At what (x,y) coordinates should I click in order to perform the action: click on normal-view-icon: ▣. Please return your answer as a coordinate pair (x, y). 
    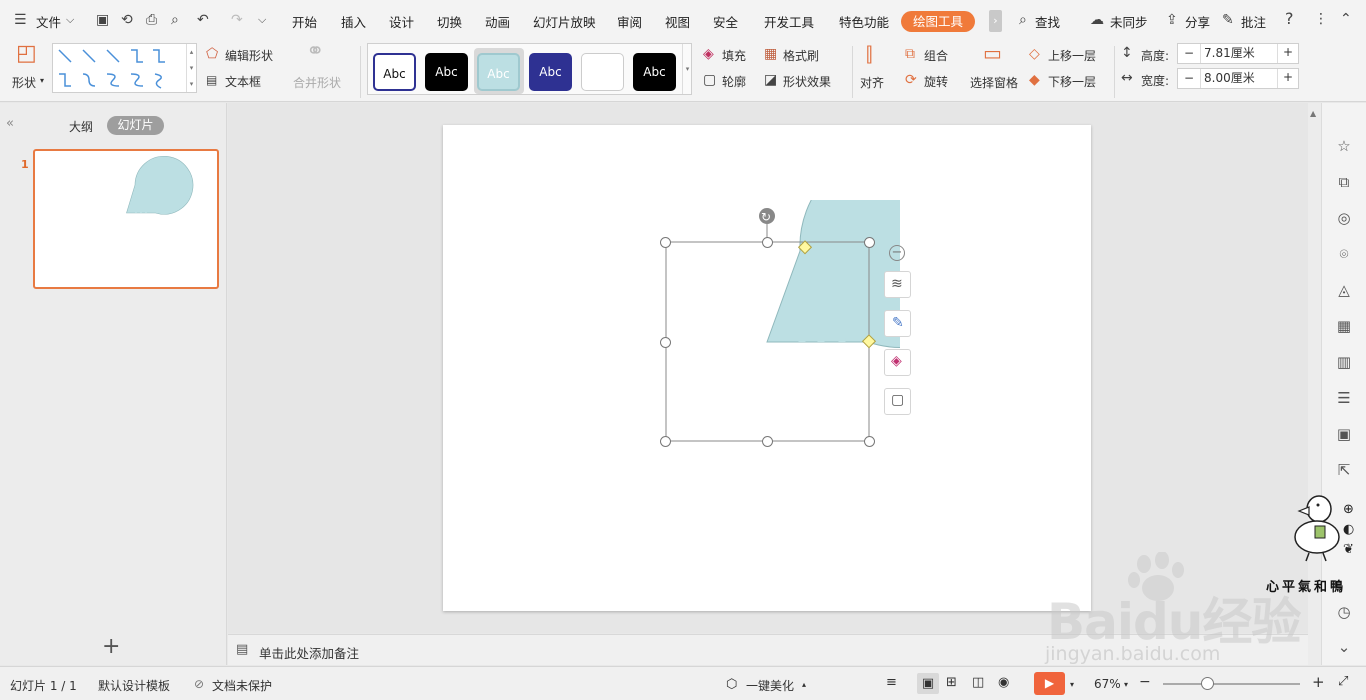
    Looking at the image, I should click on (928, 683).